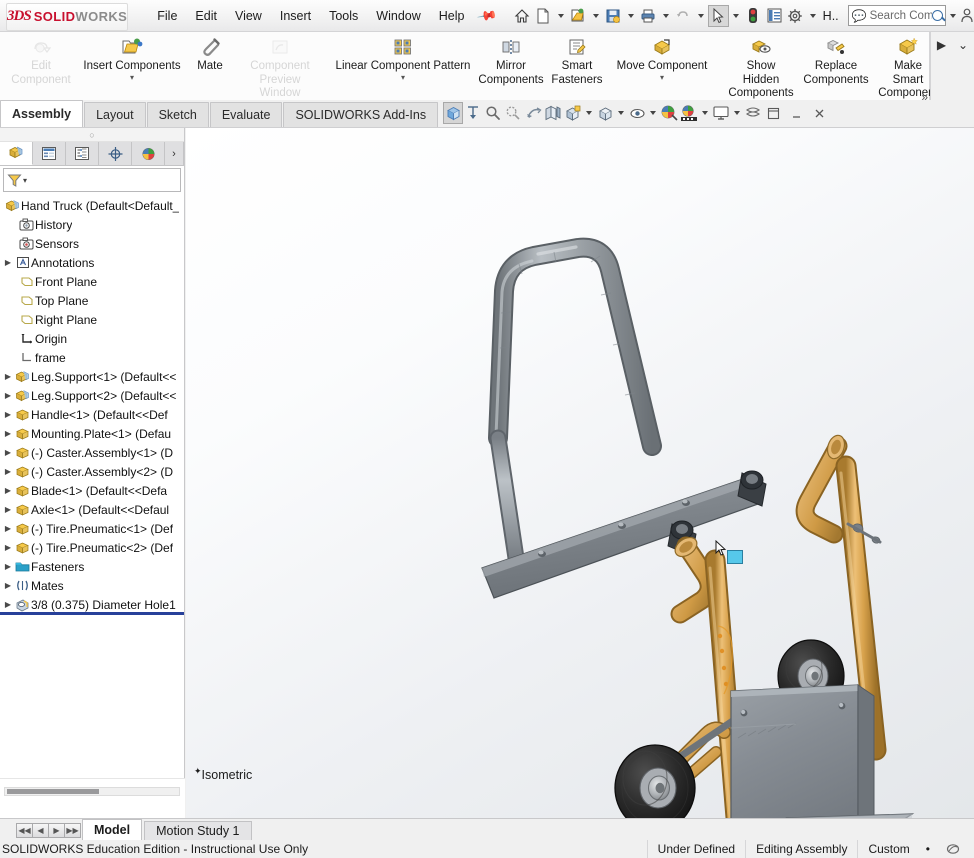 Image resolution: width=974 pixels, height=858 pixels. I want to click on tab-assembly: Assembly, so click(42, 113).